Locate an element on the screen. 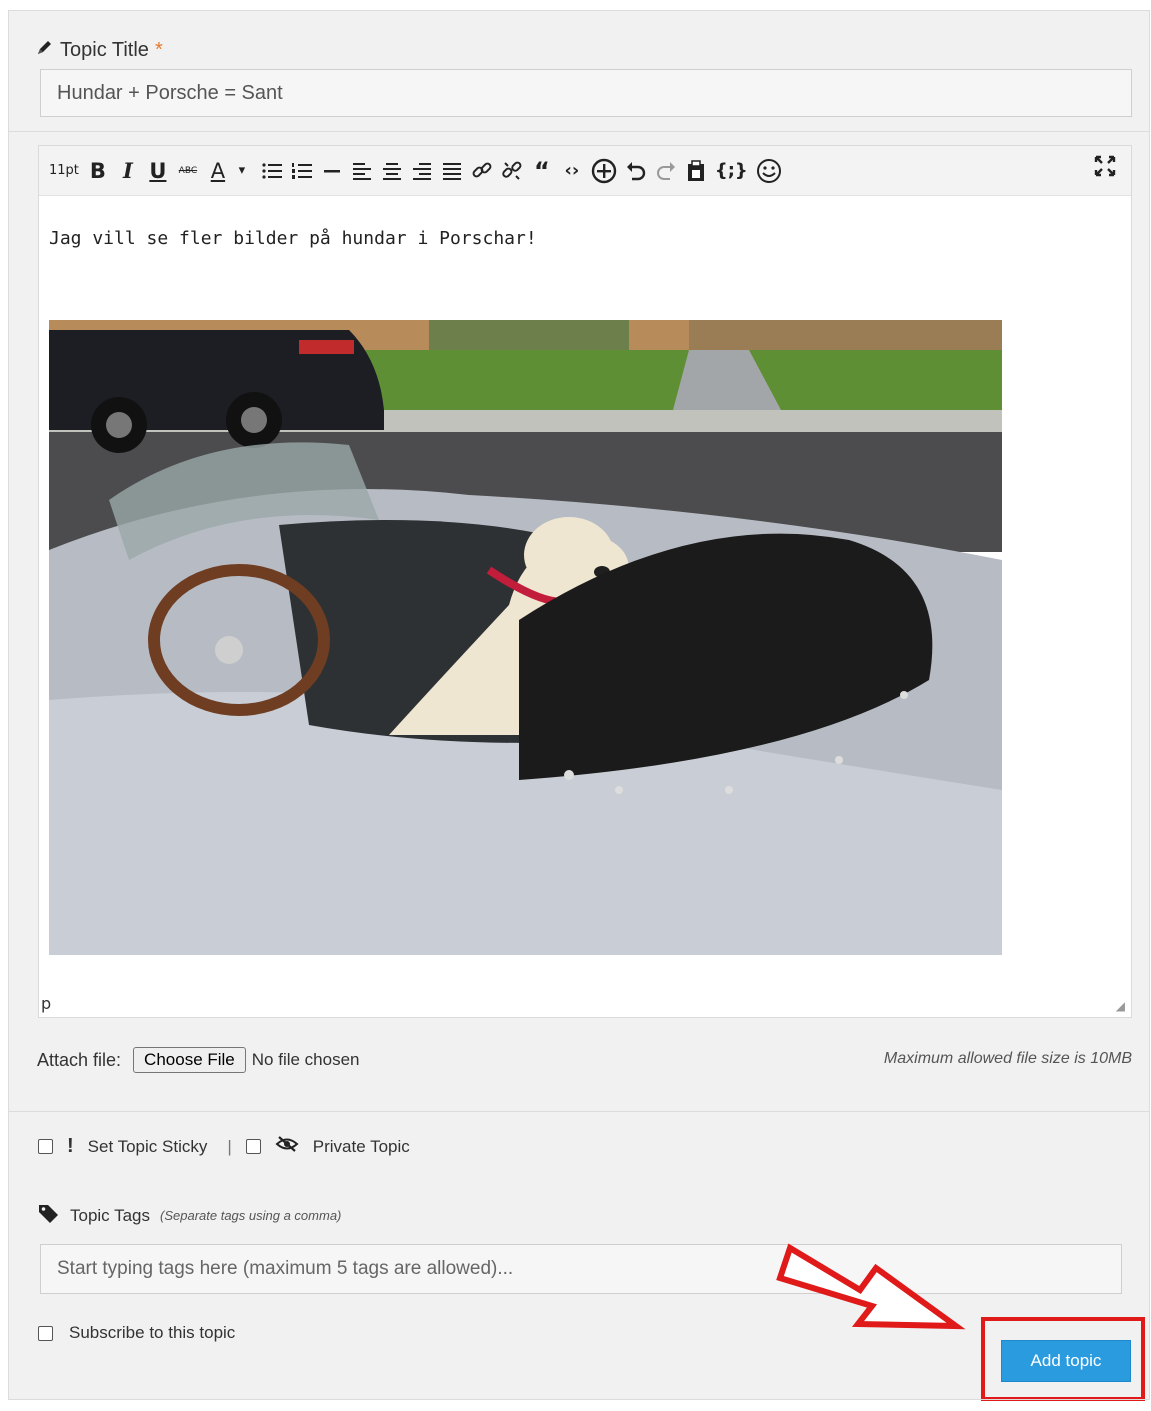 The width and height of the screenshot is (1151, 1411). resize-handle-icon: ◢ is located at coordinates (1120, 1006).